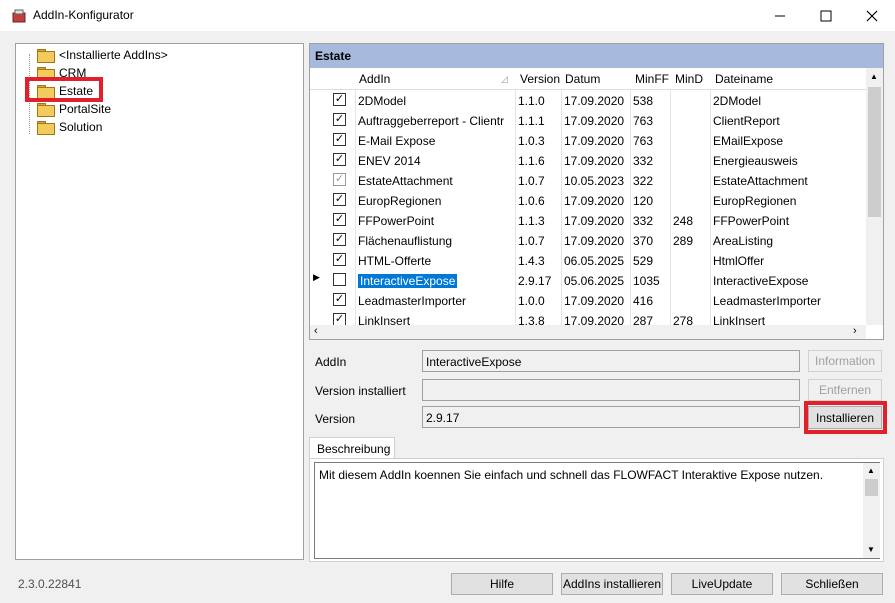 The height and width of the screenshot is (603, 895). I want to click on column-header-dateiname: Dateiname, so click(744, 79).